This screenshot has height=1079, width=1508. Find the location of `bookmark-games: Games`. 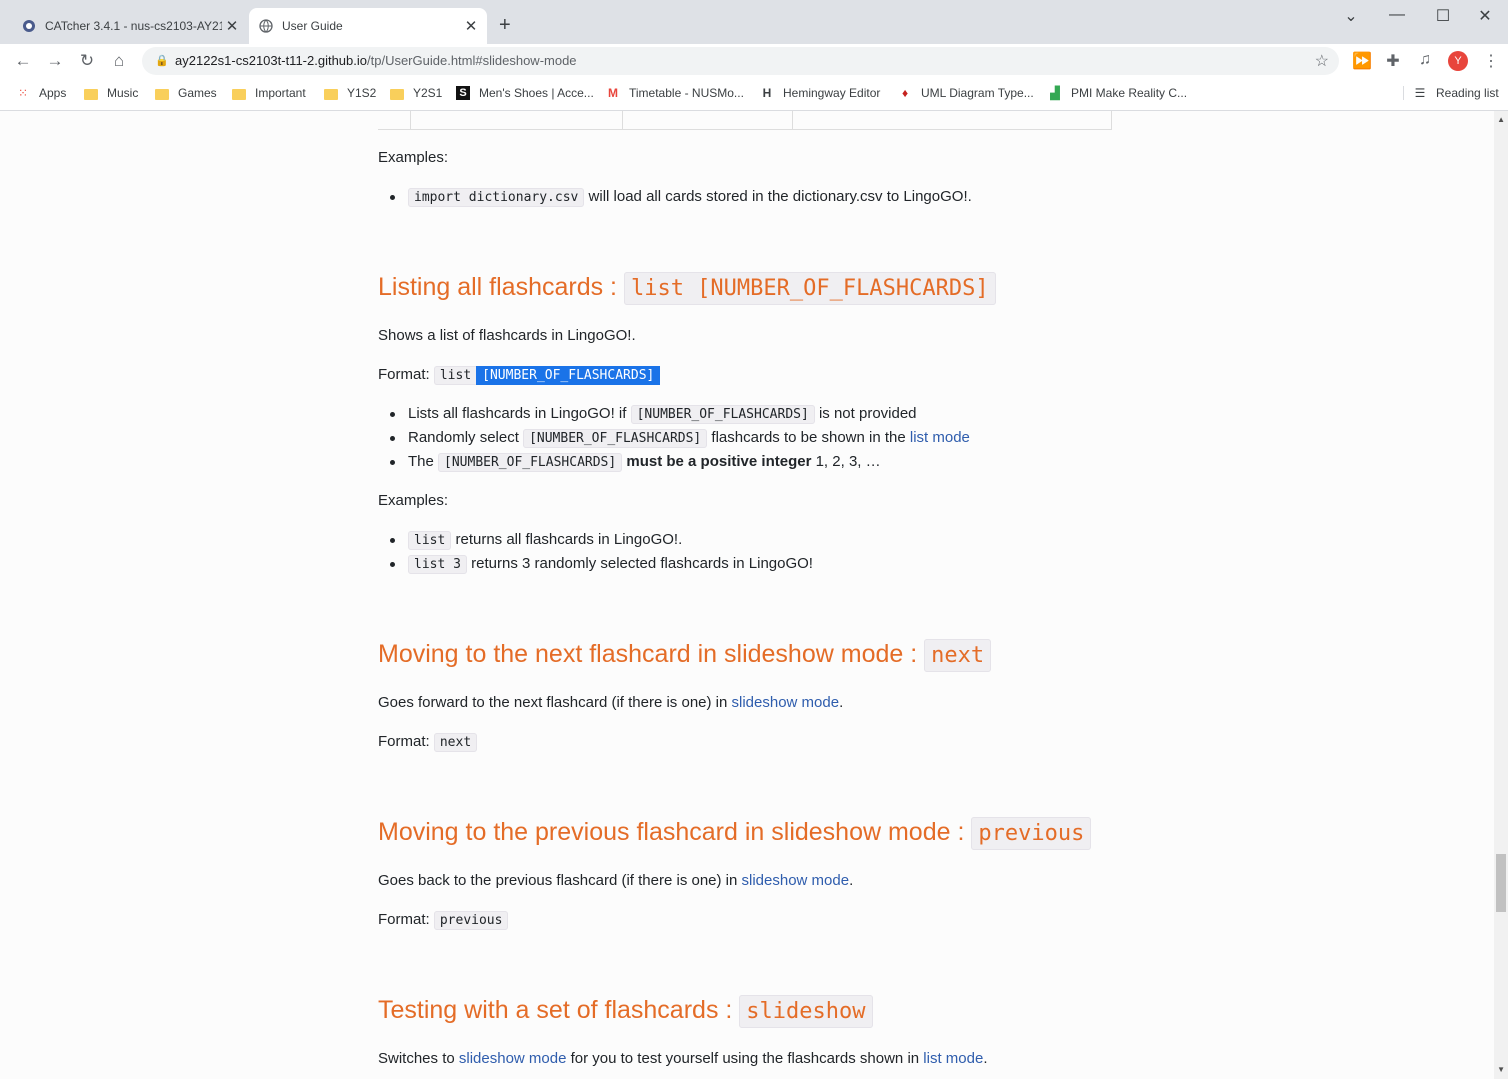

bookmark-games: Games is located at coordinates (186, 93).